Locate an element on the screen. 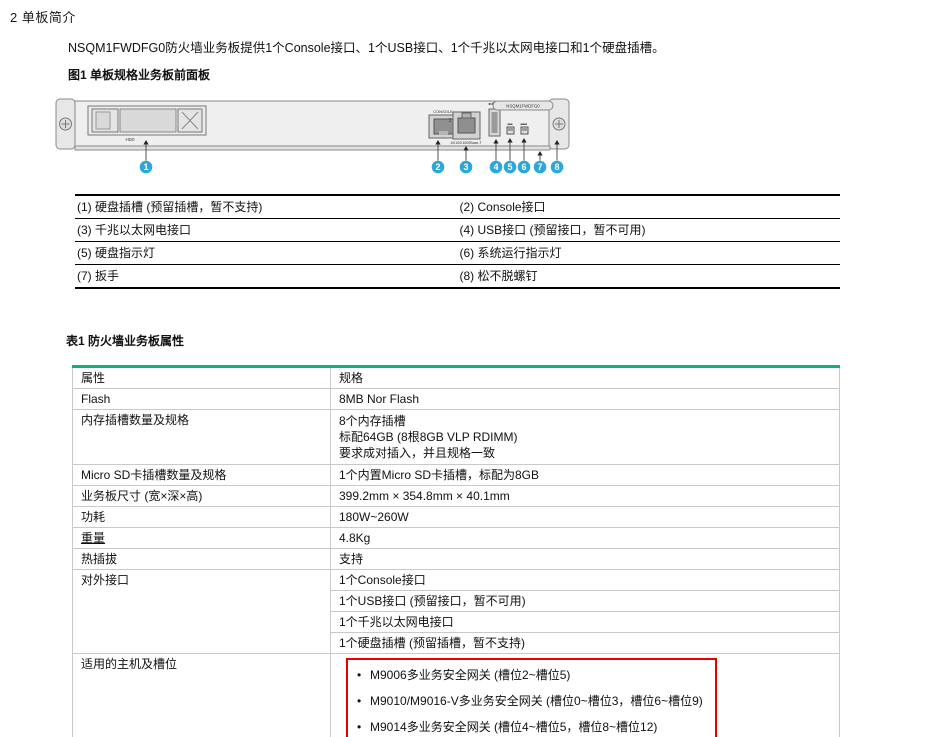 This screenshot has height=737, width=933. spec-row-flash: Flash 8MB Nor Flash is located at coordinates (456, 399).